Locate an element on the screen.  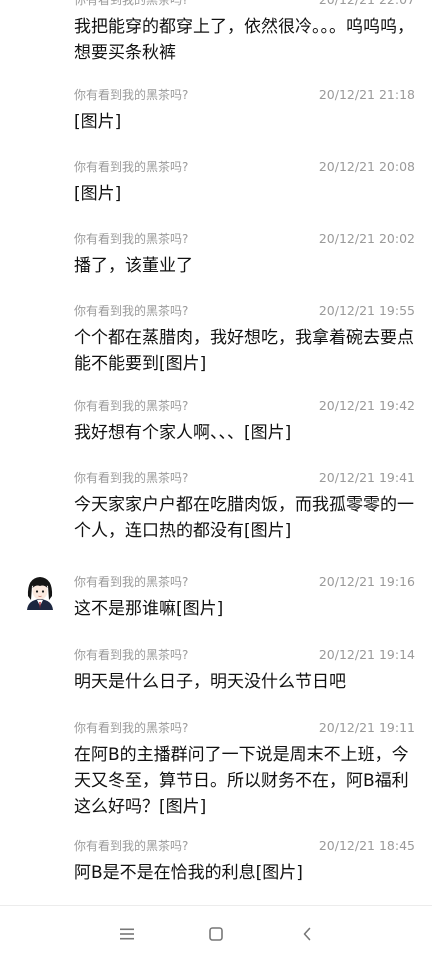
home-button is located at coordinates (216, 934).